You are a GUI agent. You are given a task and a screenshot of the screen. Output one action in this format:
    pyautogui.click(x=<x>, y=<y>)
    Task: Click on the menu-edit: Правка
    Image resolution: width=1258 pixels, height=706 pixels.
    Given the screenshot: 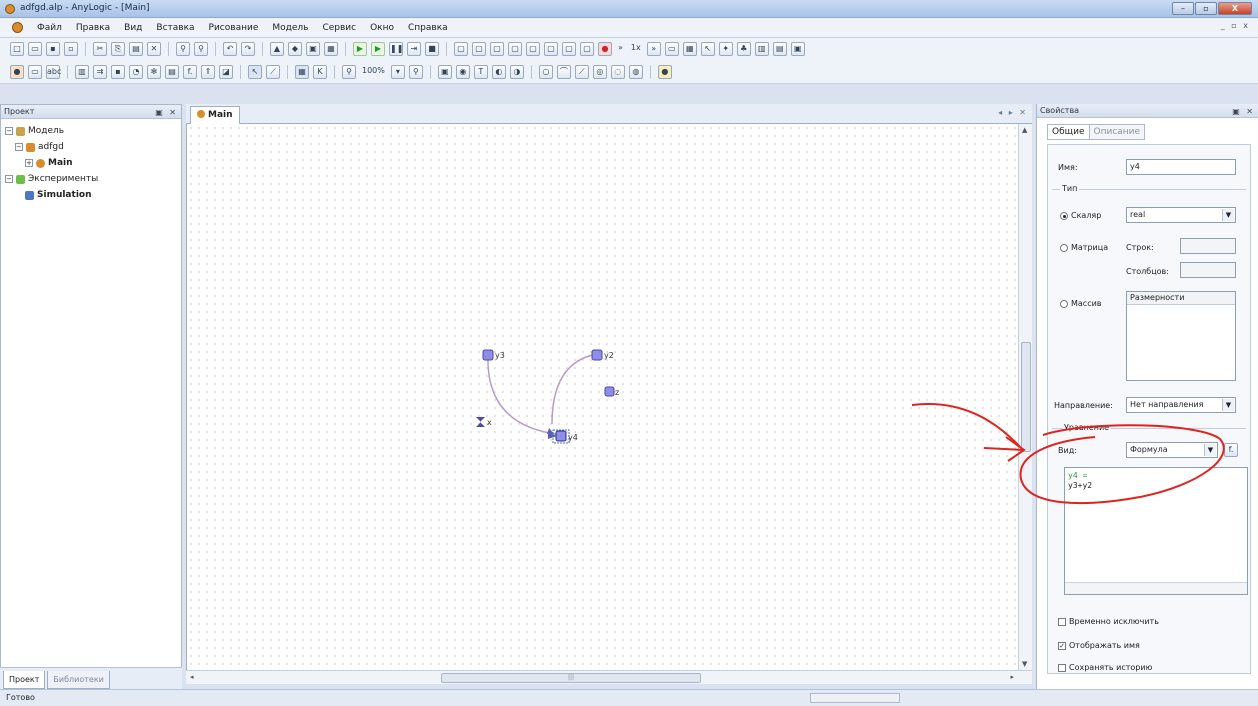 What is the action you would take?
    pyautogui.click(x=93, y=28)
    